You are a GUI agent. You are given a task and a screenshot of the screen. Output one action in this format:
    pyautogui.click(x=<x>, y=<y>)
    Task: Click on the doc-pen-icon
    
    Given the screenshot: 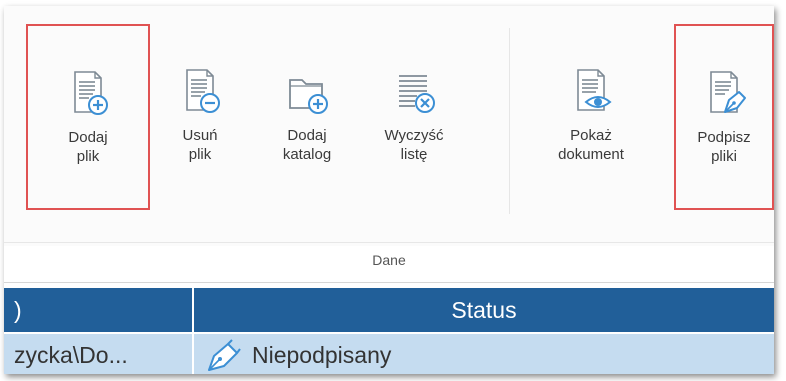 What is the action you would take?
    pyautogui.click(x=724, y=94)
    